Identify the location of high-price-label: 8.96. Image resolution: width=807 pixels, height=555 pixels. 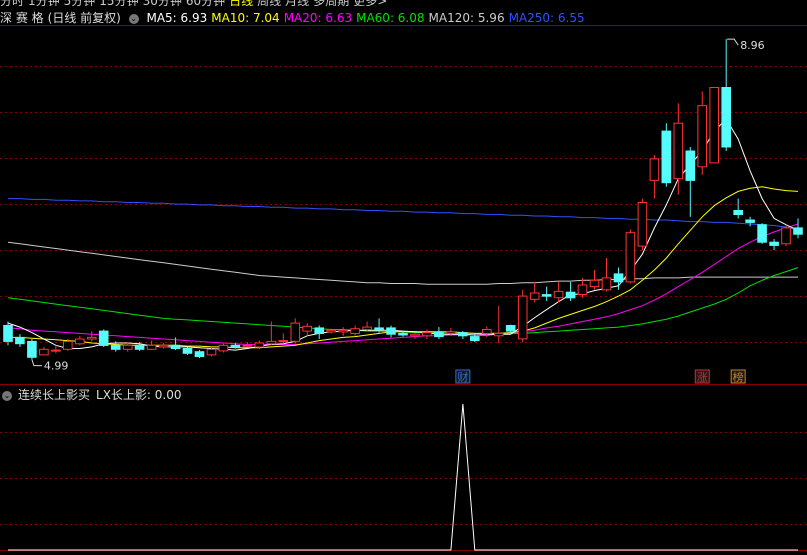
(752, 45).